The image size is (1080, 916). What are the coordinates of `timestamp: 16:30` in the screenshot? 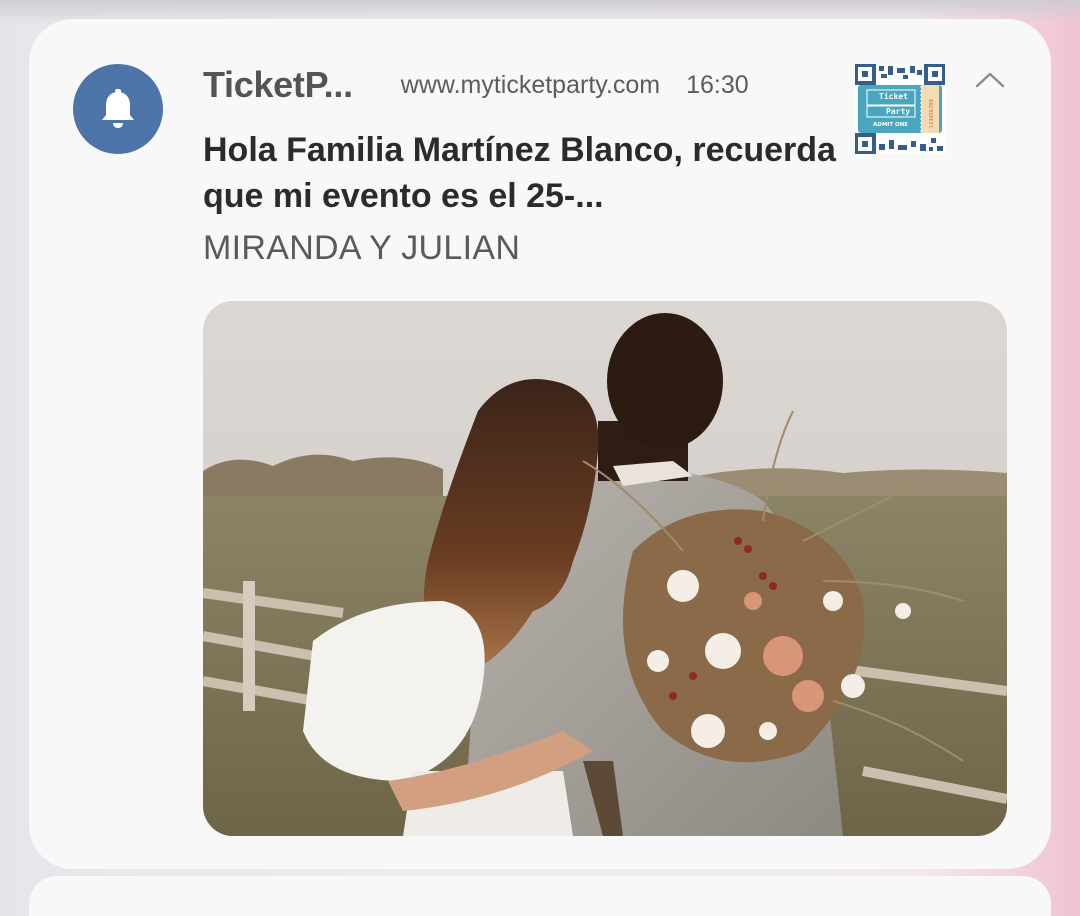 It's located at (717, 84).